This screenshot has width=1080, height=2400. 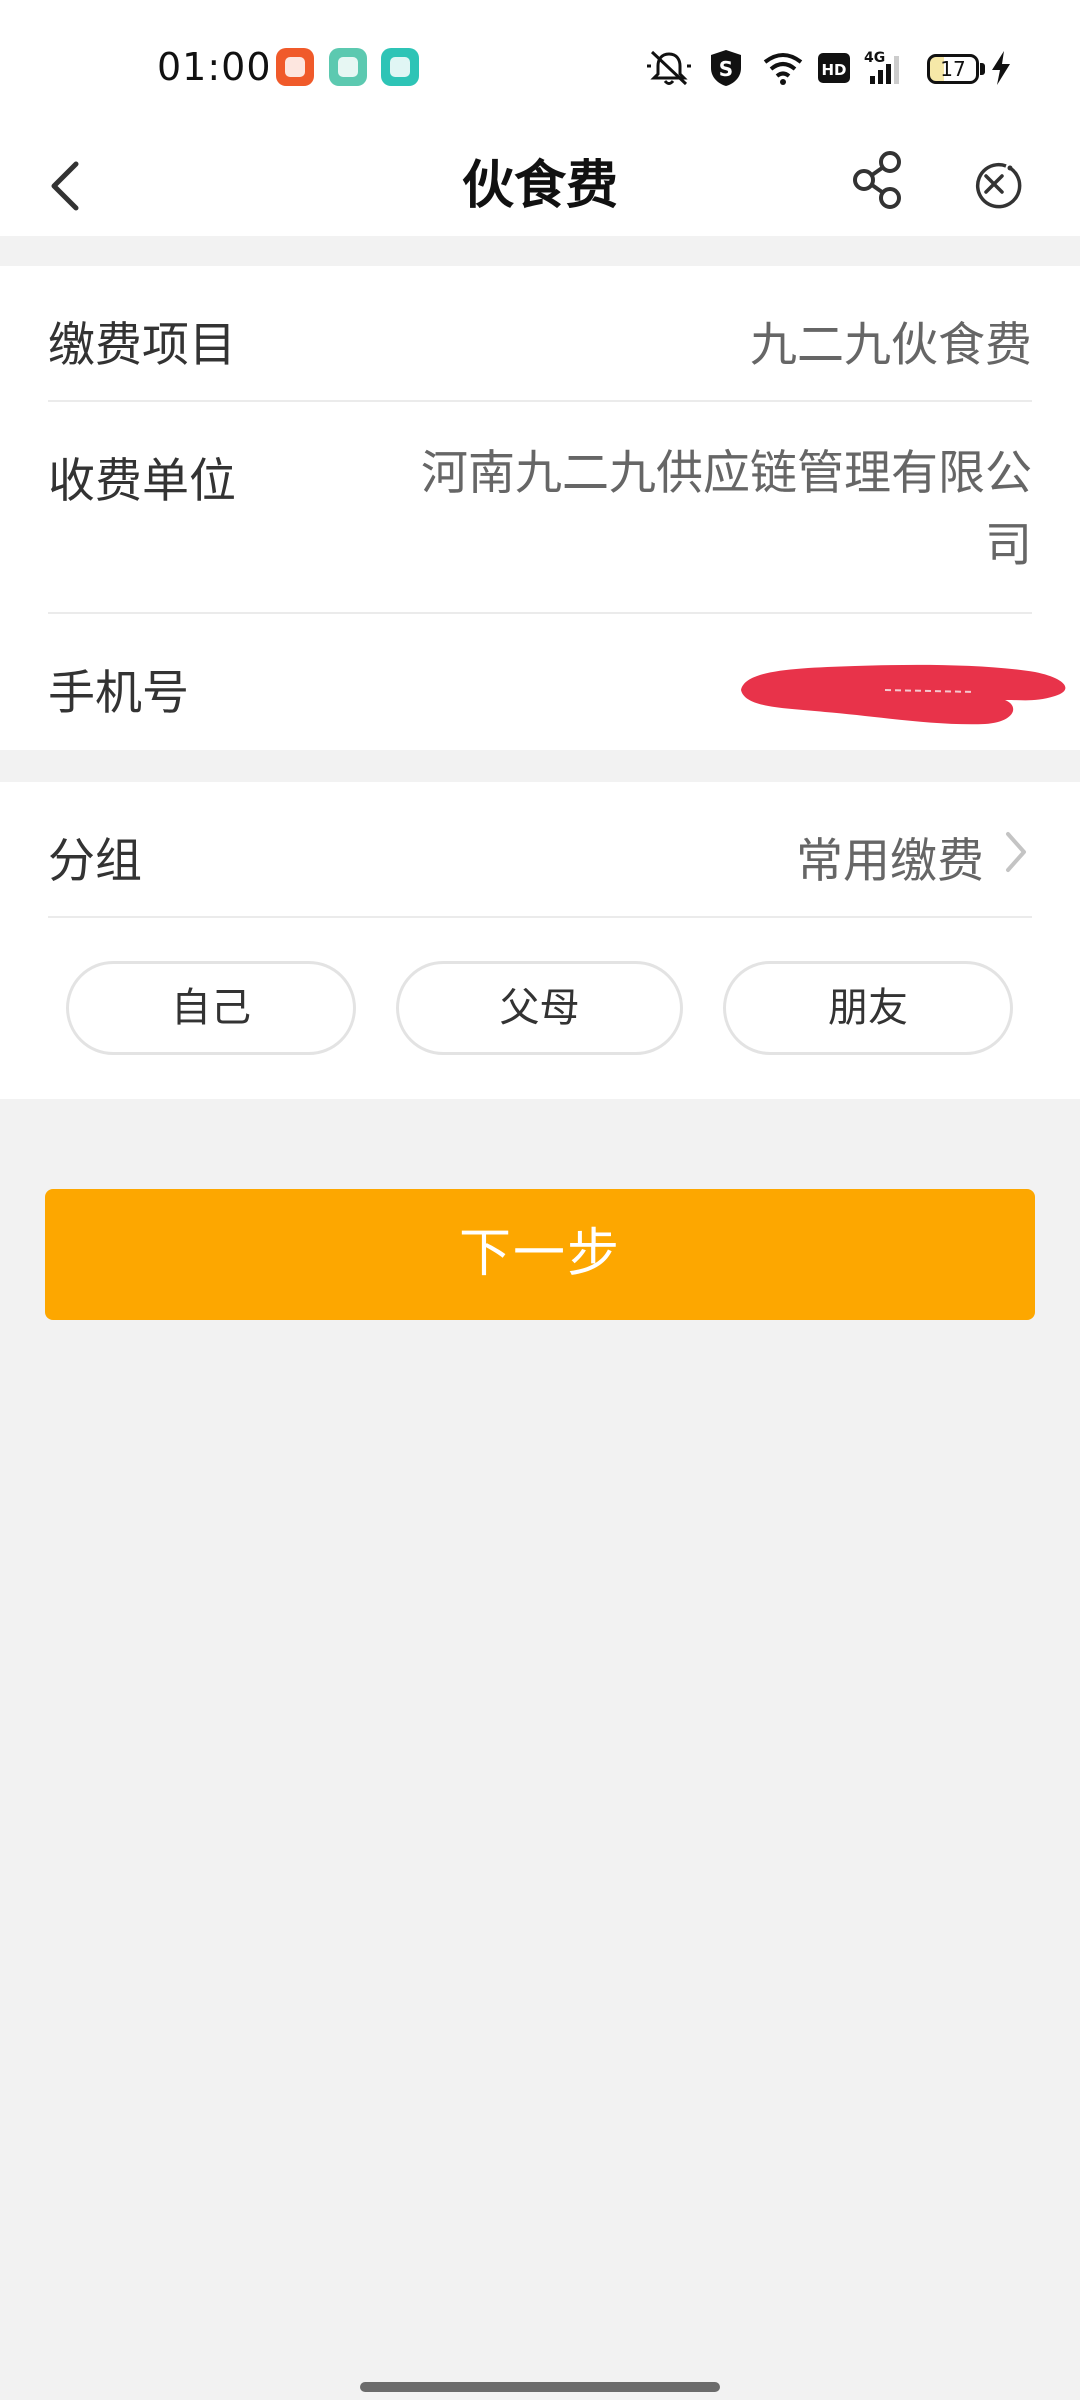 I want to click on svg-text: S, so click(x=726, y=69).